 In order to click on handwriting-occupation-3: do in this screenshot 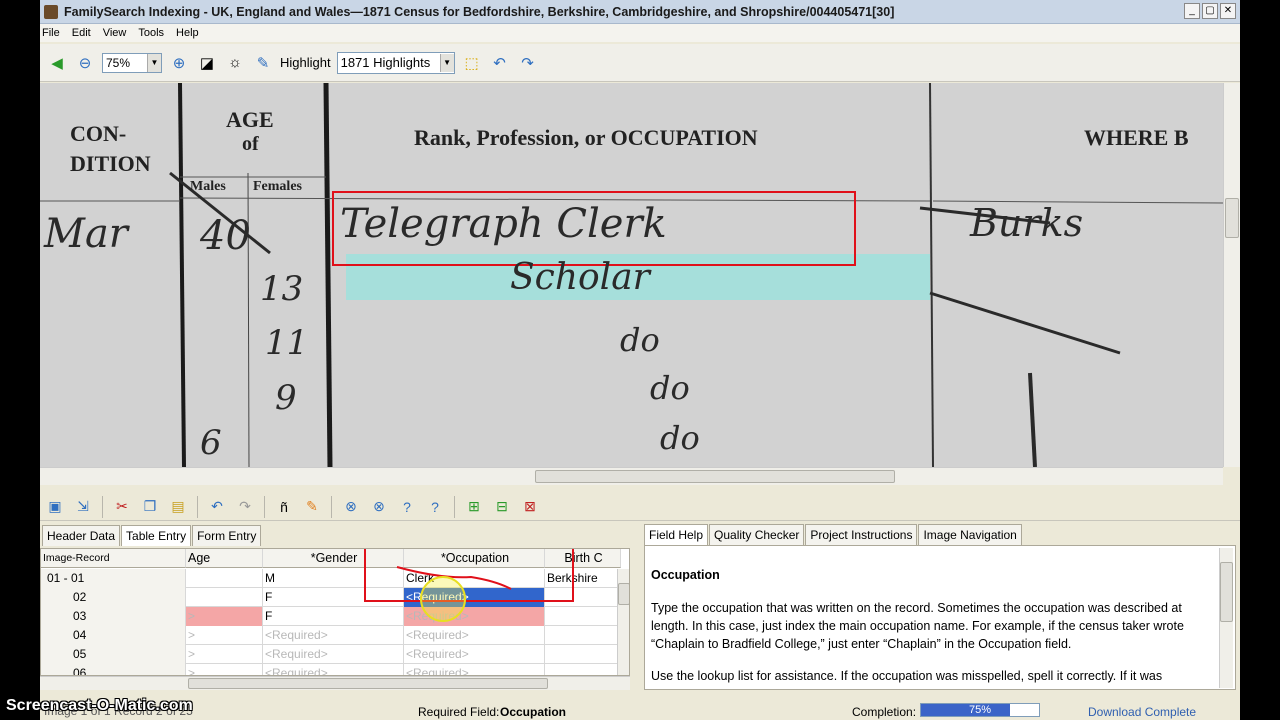, I will do `click(640, 340)`.